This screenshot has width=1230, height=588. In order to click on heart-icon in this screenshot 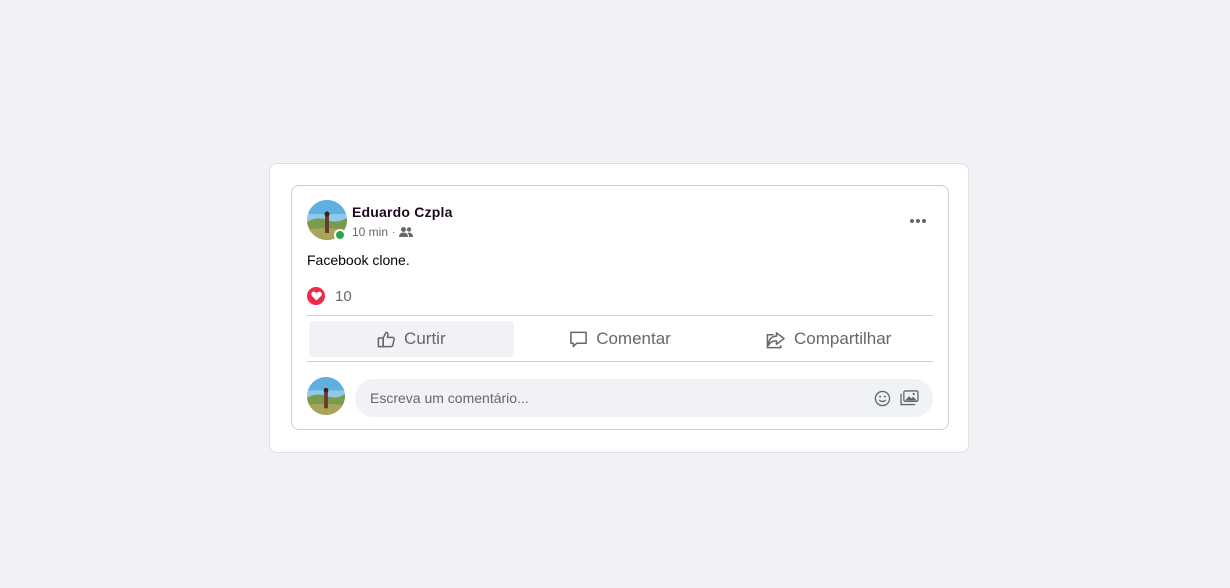, I will do `click(316, 296)`.